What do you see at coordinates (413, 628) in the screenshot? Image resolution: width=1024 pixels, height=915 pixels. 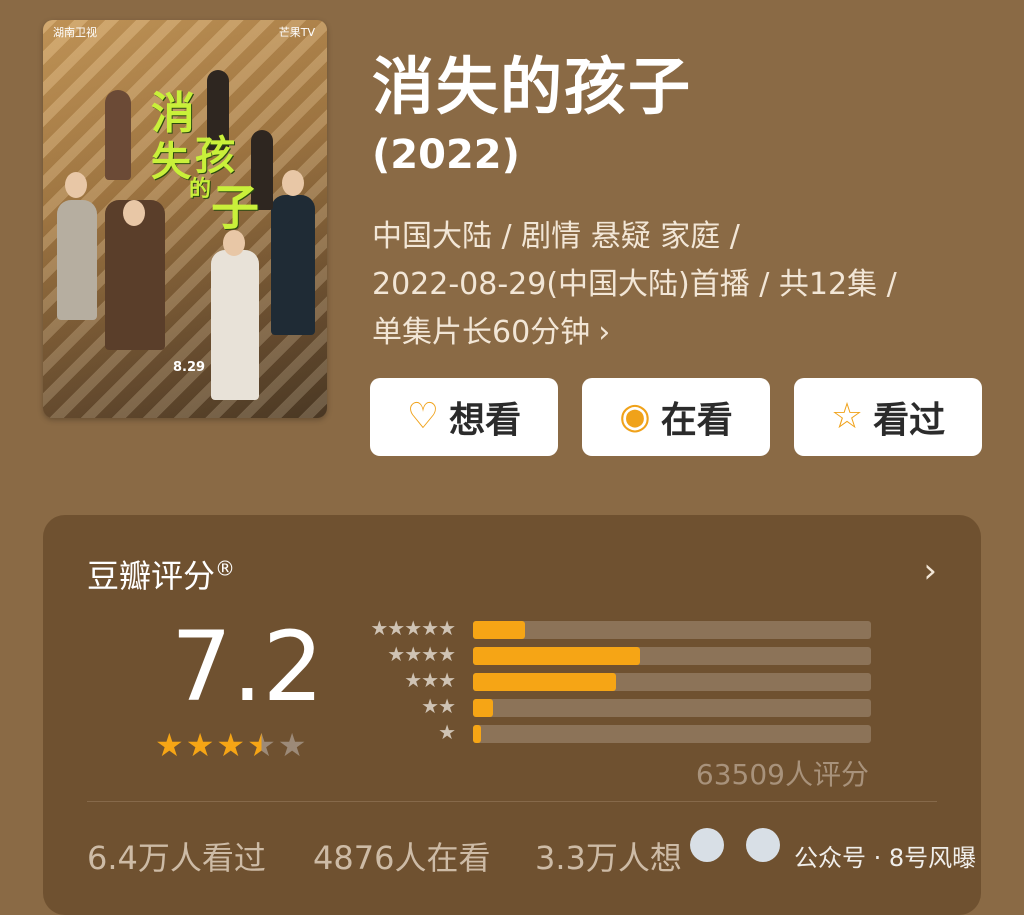 I see `distribution-stars-icon: ★★★★★` at bounding box center [413, 628].